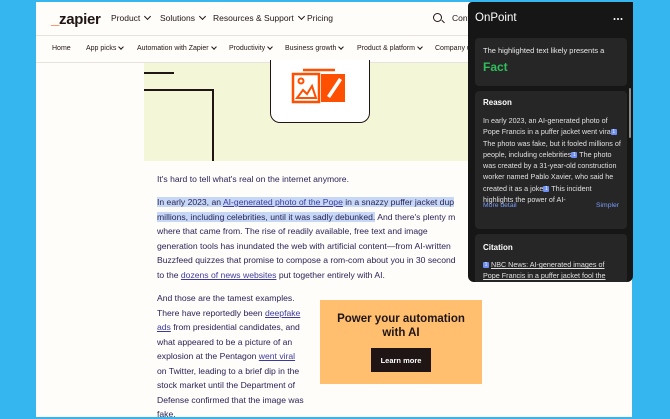  What do you see at coordinates (169, 274) in the screenshot?
I see `text-span: to the` at bounding box center [169, 274].